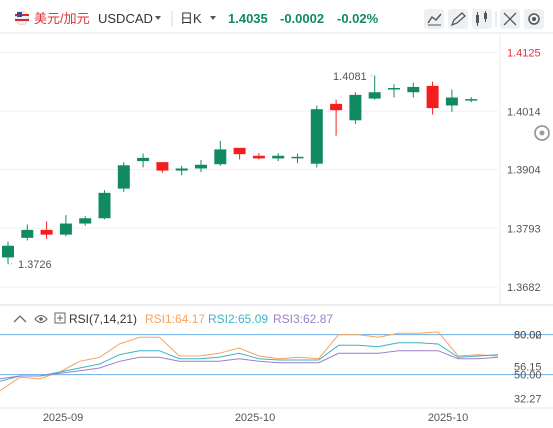  What do you see at coordinates (528, 336) in the screenshot?
I see `rsi-tick-label: 80.02` at bounding box center [528, 336].